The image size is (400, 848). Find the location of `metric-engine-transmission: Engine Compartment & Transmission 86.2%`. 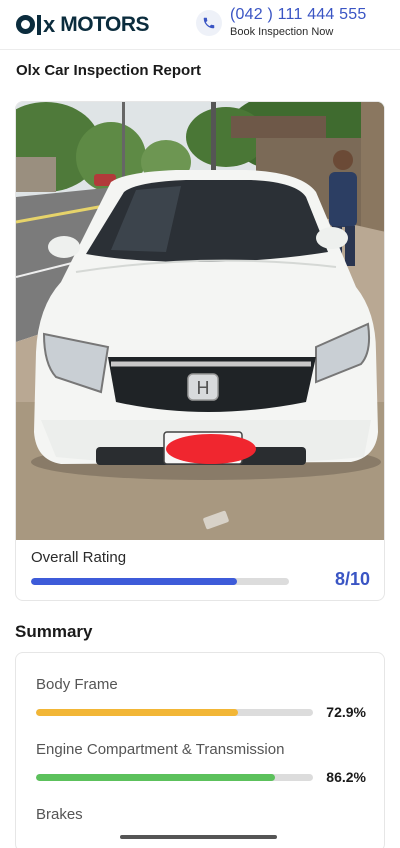

metric-engine-transmission: Engine Compartment & Transmission 86.2% is located at coordinates (201, 763).